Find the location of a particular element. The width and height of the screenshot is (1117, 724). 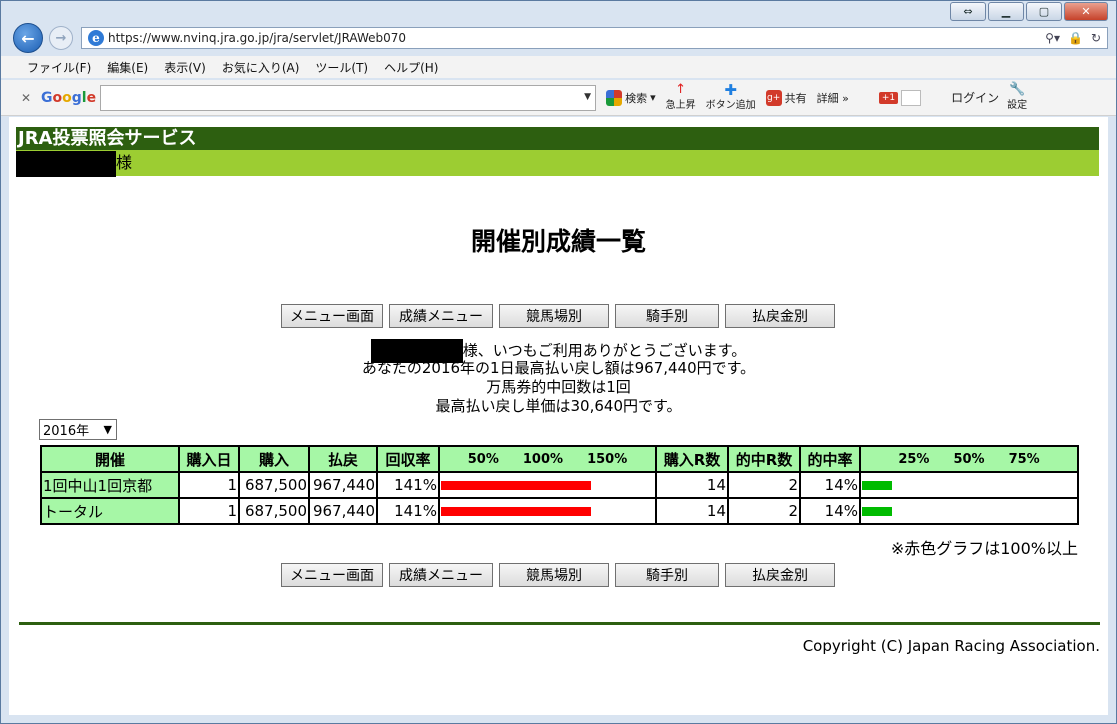

detail-label: 詳細 » is located at coordinates (832, 98).